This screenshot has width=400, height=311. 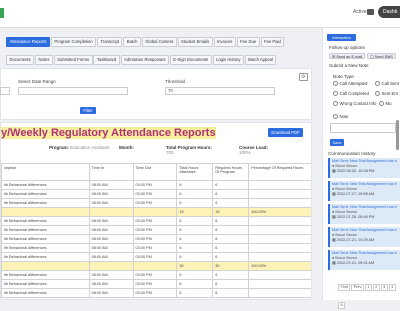 What do you see at coordinates (285, 132) in the screenshot?
I see `download-pdf-button: Download PDF` at bounding box center [285, 132].